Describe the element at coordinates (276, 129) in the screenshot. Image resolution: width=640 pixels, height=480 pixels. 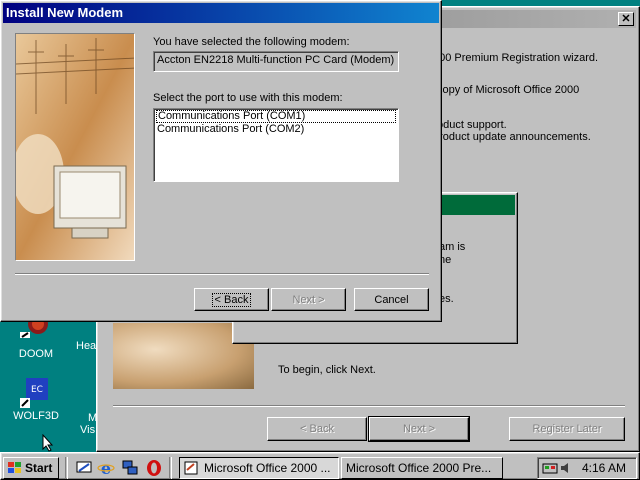
I see `port-list-item-com2: Communications Port (COM2)` at that location.